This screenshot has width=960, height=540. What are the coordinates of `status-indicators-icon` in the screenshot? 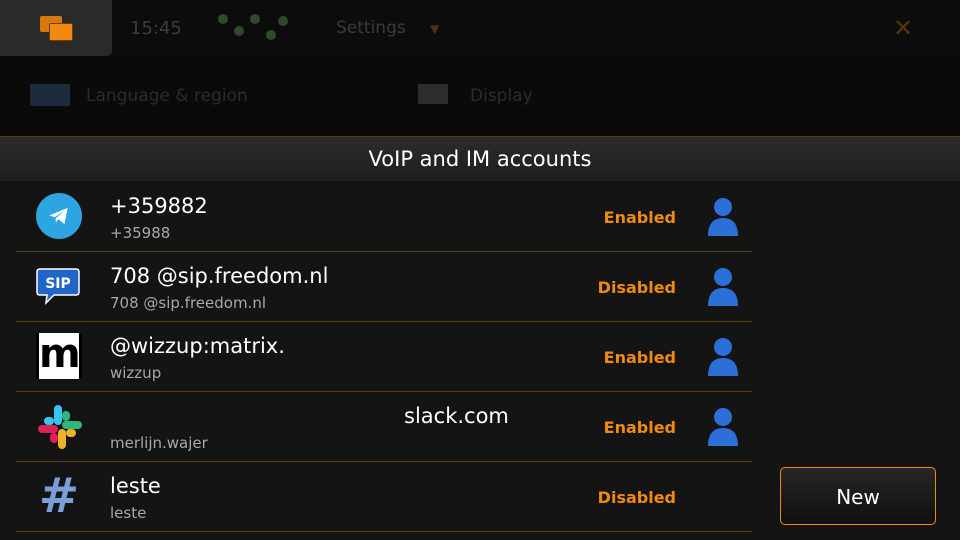 It's located at (252, 28).